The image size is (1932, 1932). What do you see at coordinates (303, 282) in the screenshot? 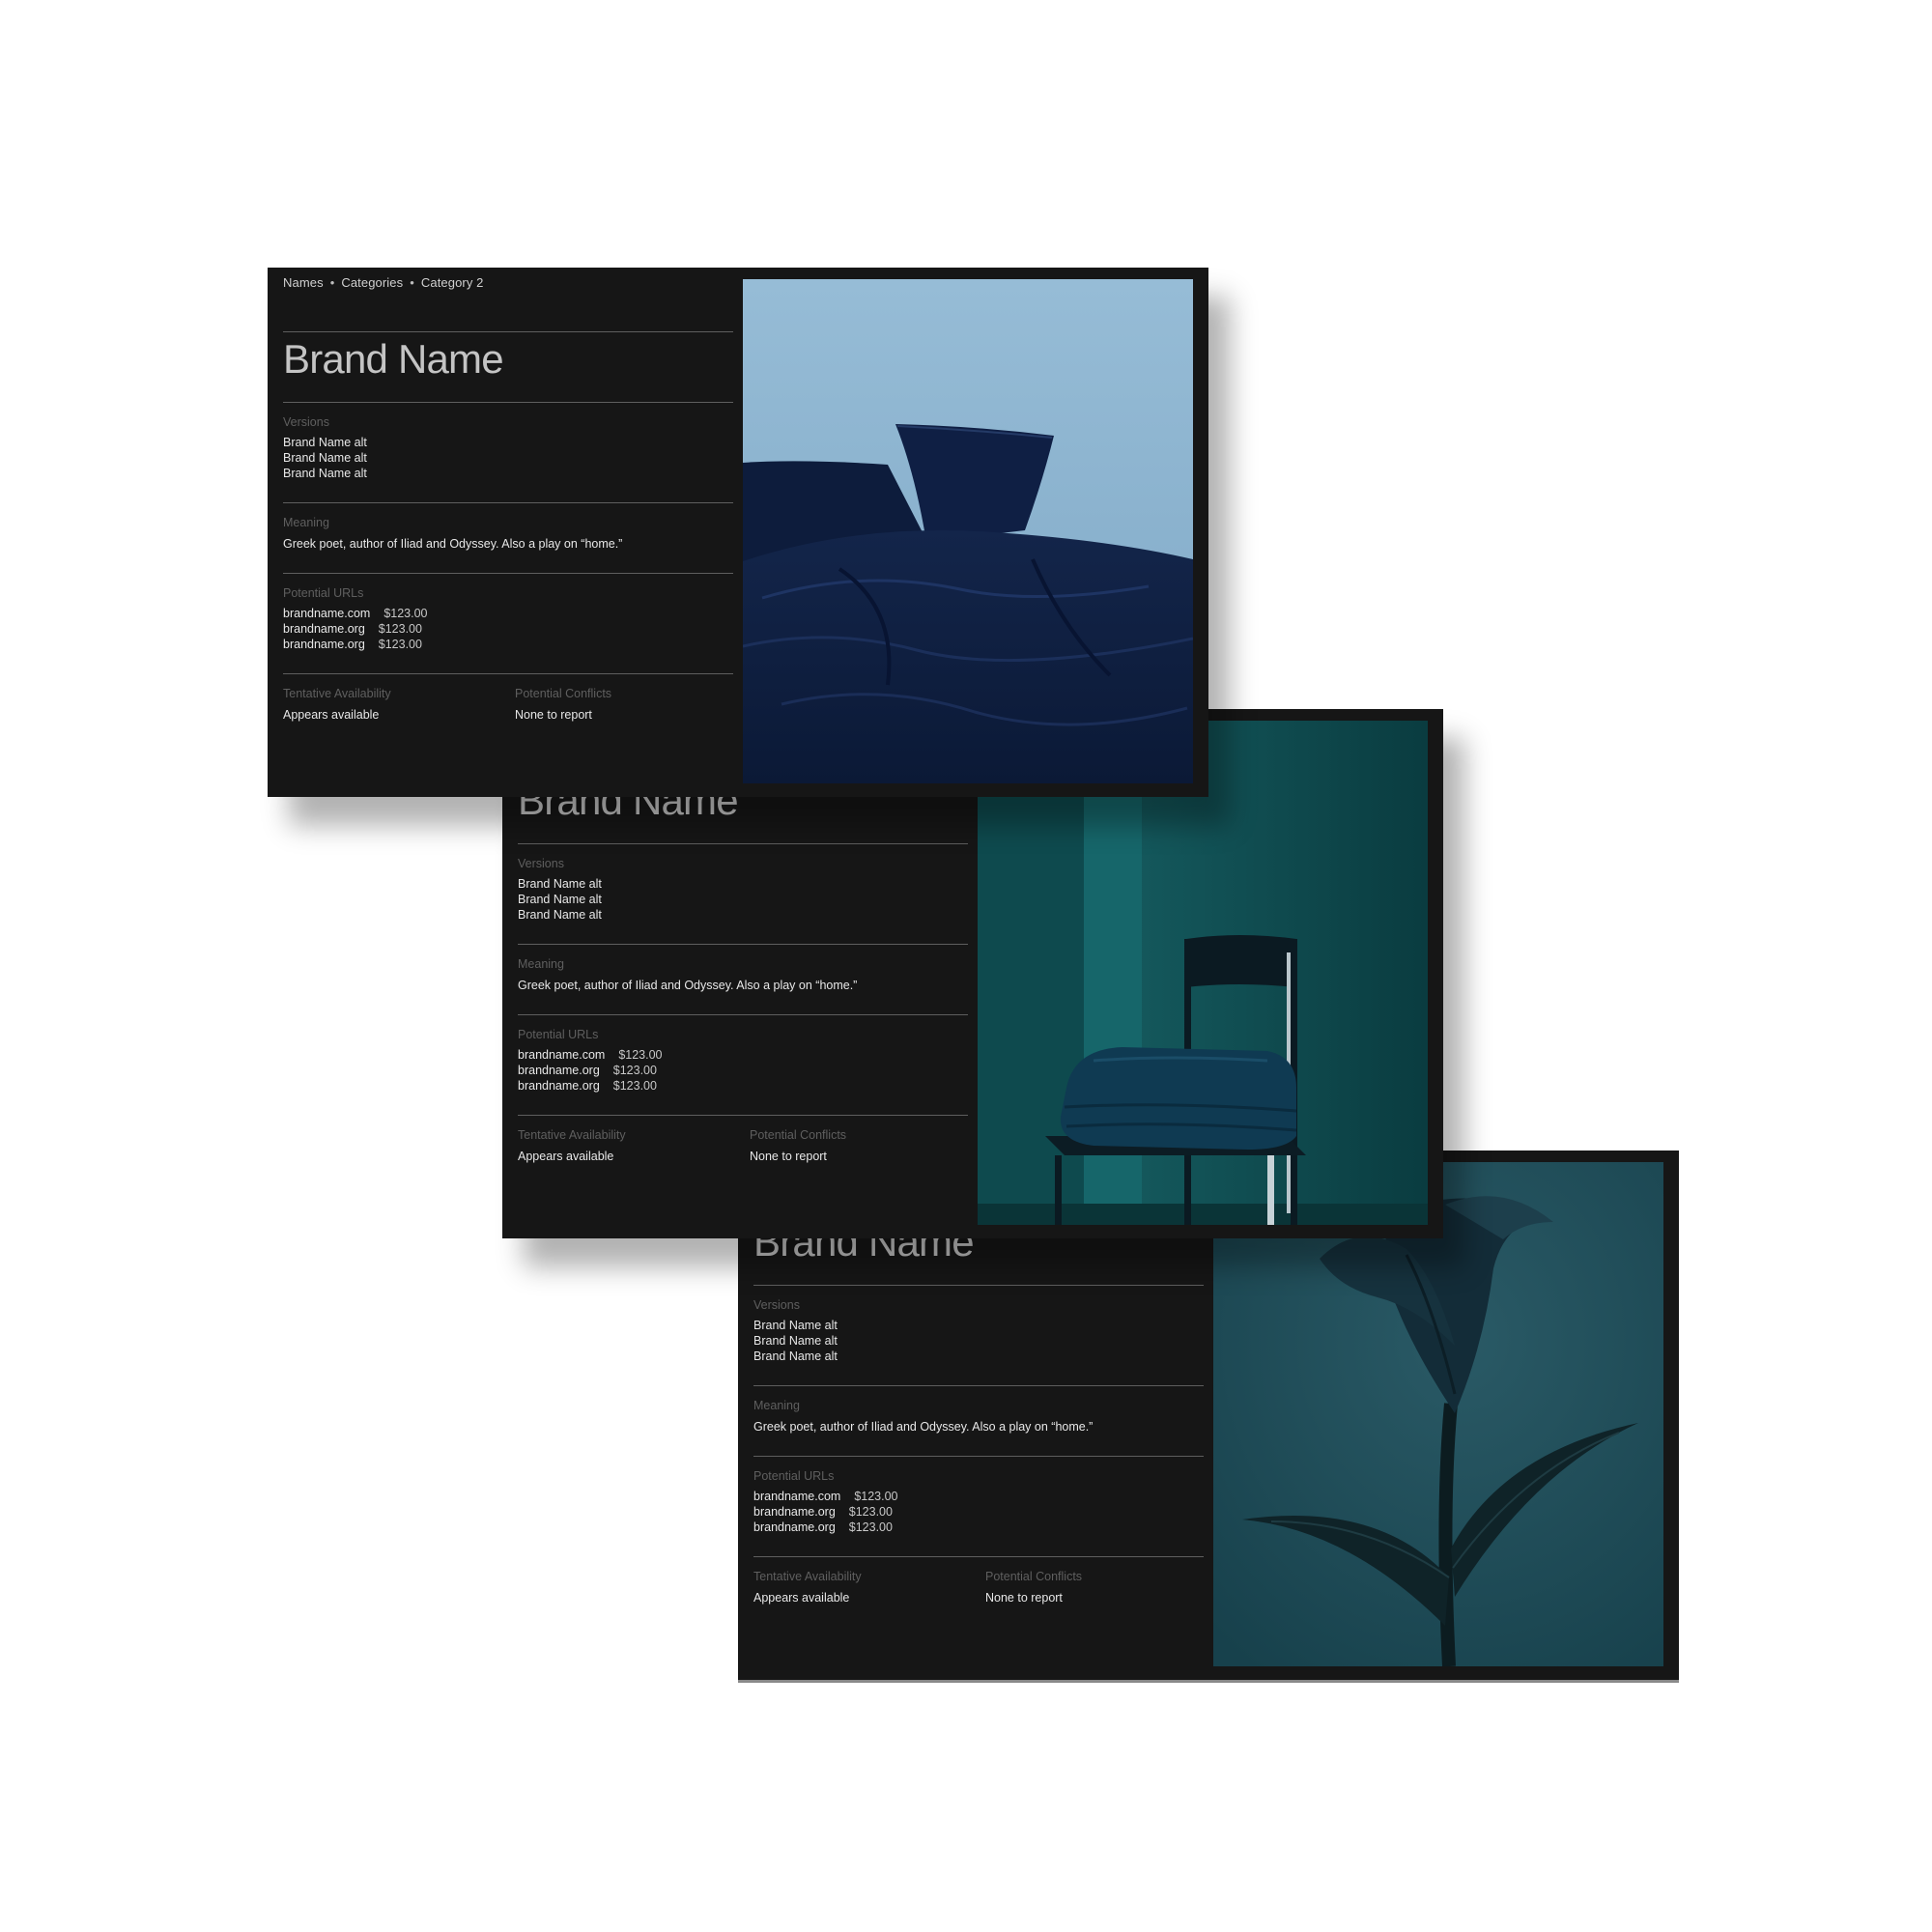
I see `breadcrumb-item-names: Names` at bounding box center [303, 282].